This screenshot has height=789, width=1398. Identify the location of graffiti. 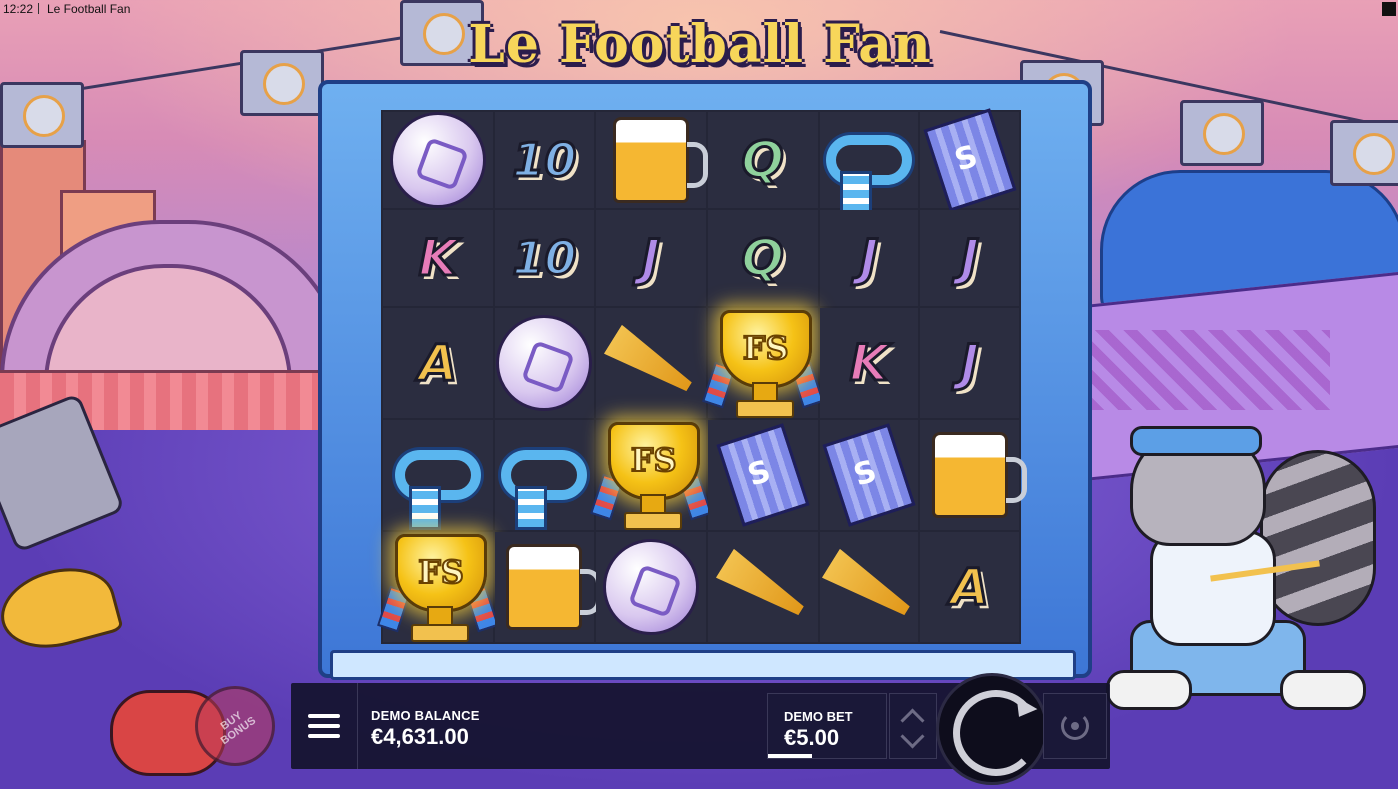
(1210, 370).